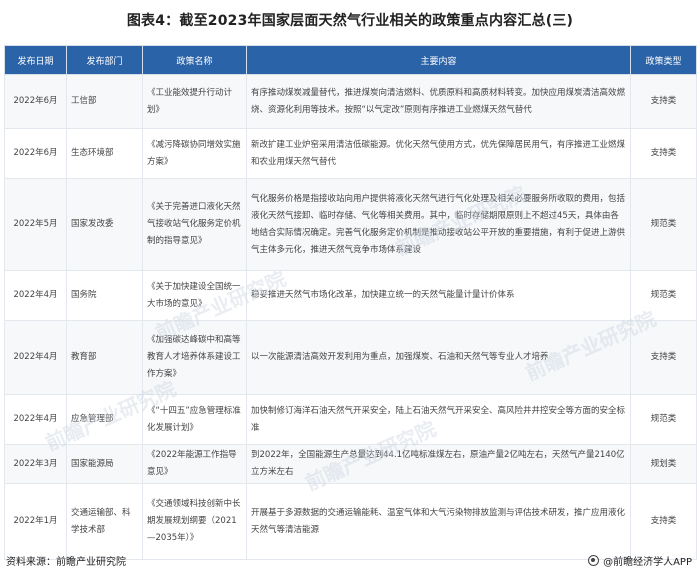  I want to click on column-header-name: 政策名称, so click(194, 60).